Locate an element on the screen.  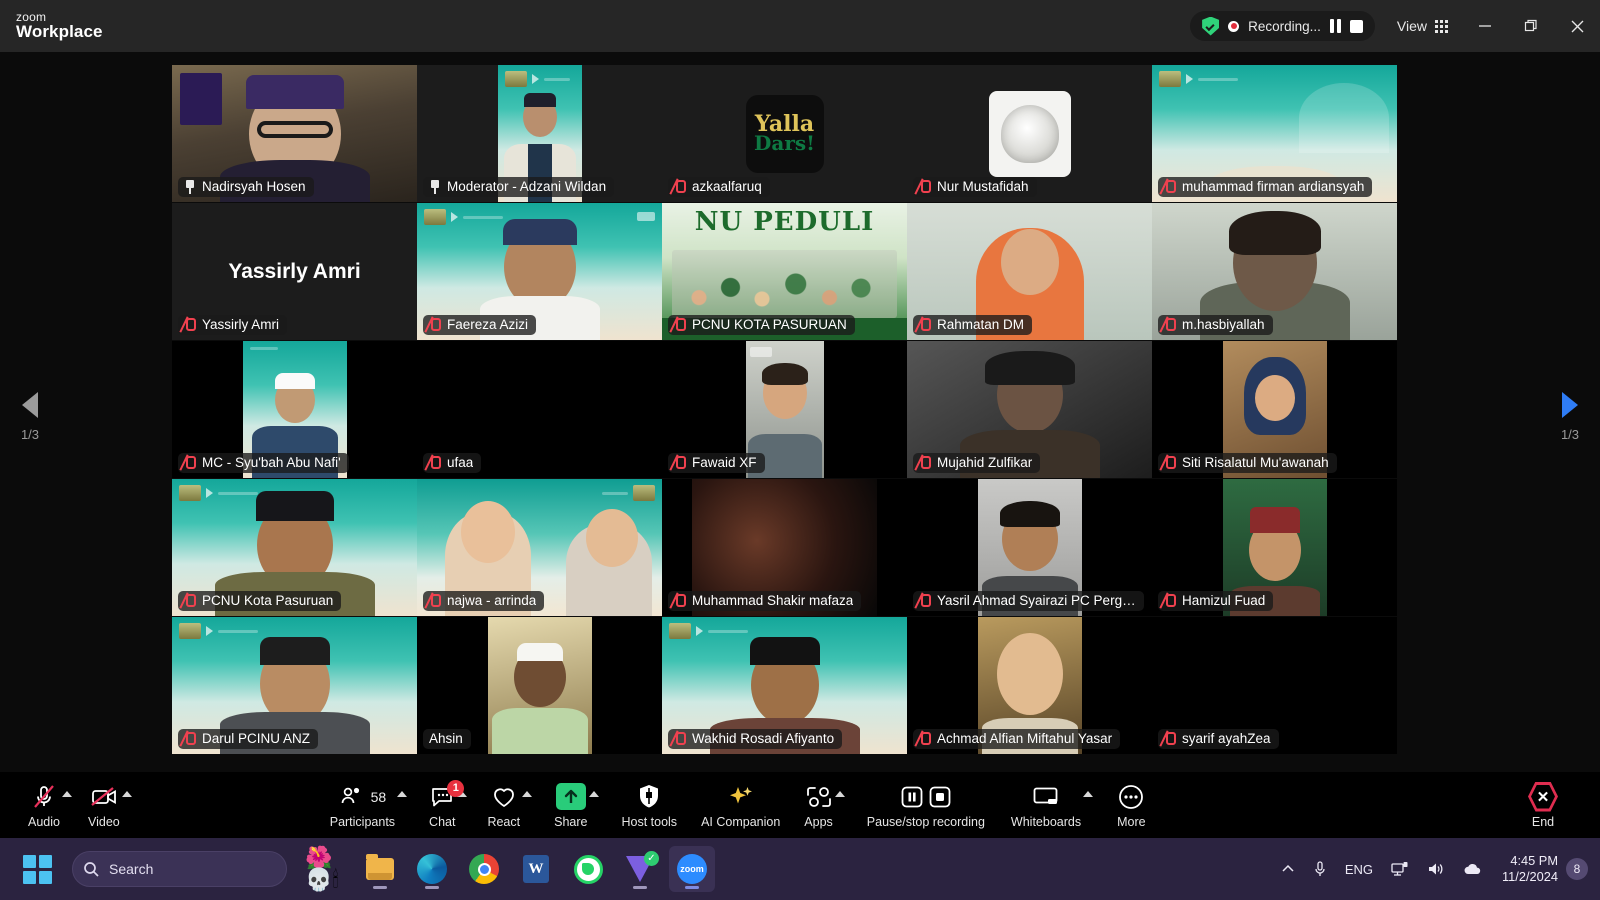
restore-icon is located at coordinates (1531, 26).